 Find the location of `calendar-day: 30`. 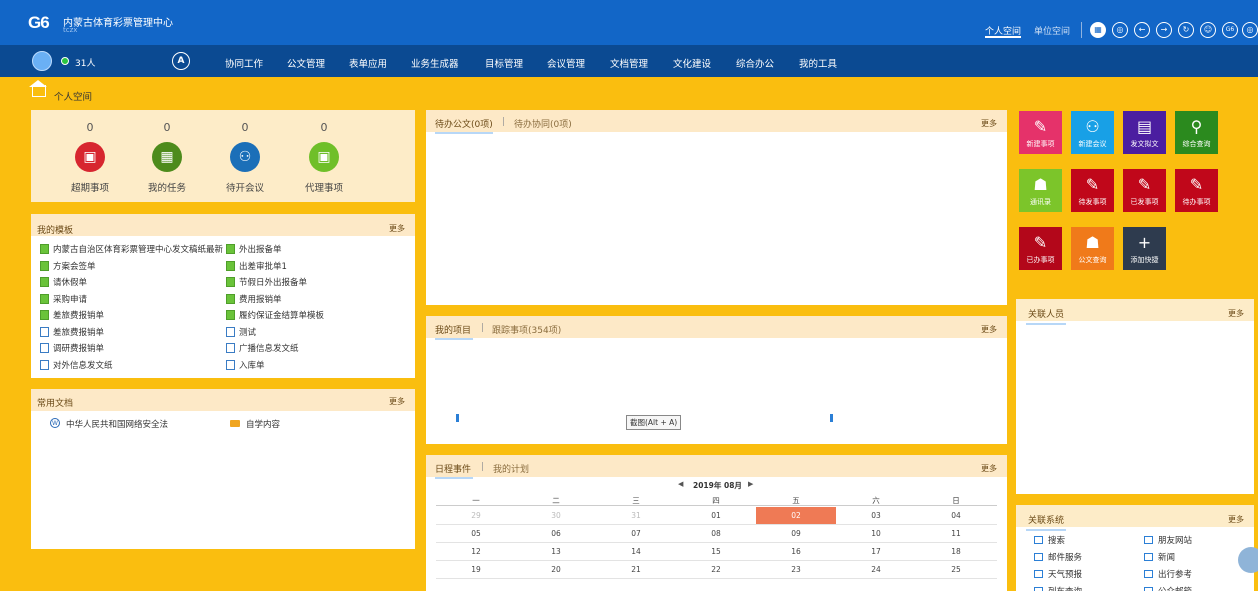

calendar-day: 30 is located at coordinates (556, 515).